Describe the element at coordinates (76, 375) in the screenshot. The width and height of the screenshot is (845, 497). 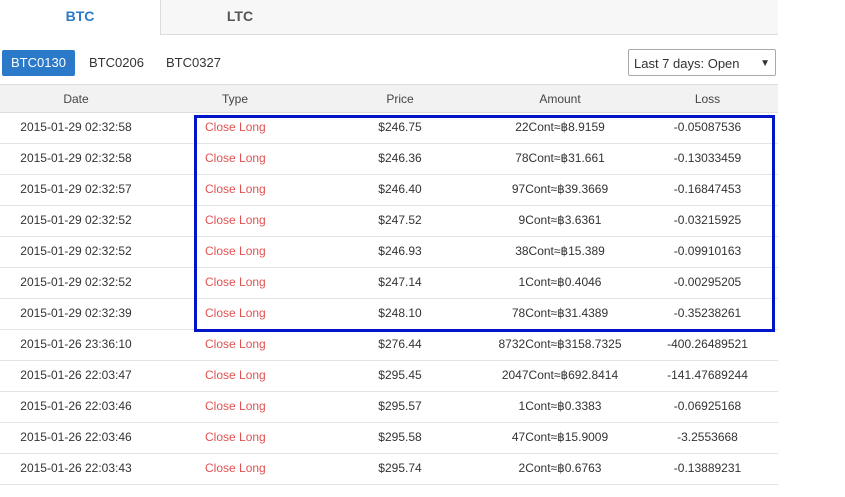
I see `date-cell: 2015-01-26 22:03:47` at that location.